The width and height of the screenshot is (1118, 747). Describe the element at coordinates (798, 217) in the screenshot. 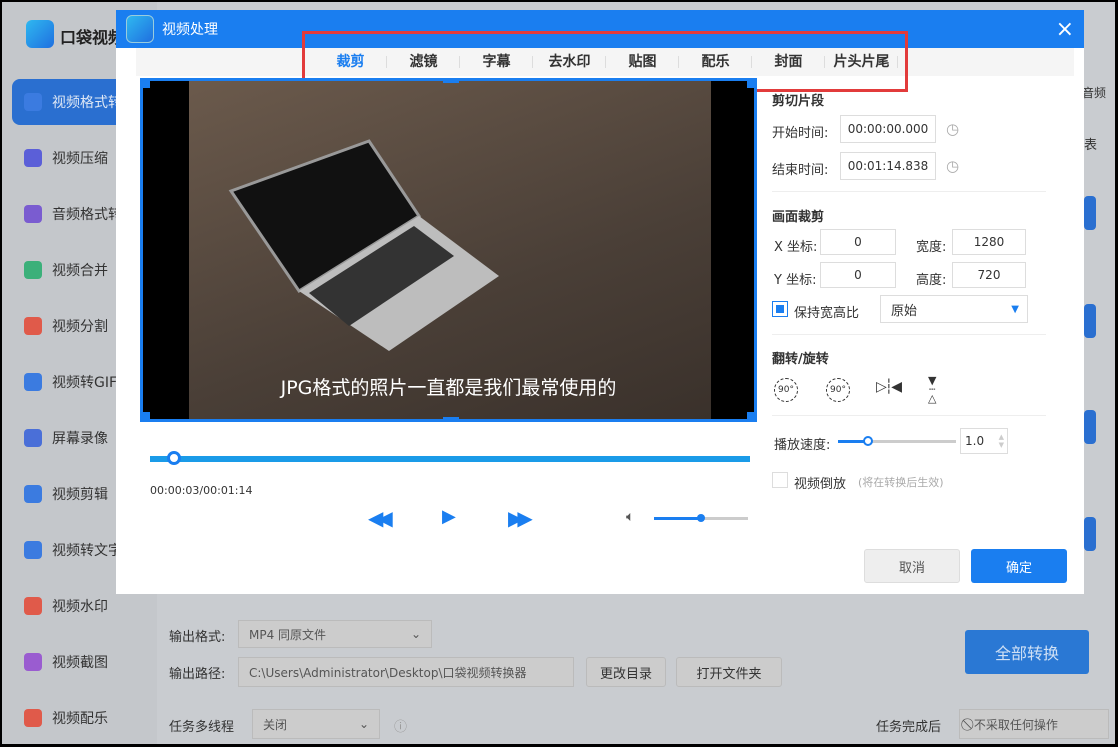

I see `crop-header: 画面裁剪` at that location.